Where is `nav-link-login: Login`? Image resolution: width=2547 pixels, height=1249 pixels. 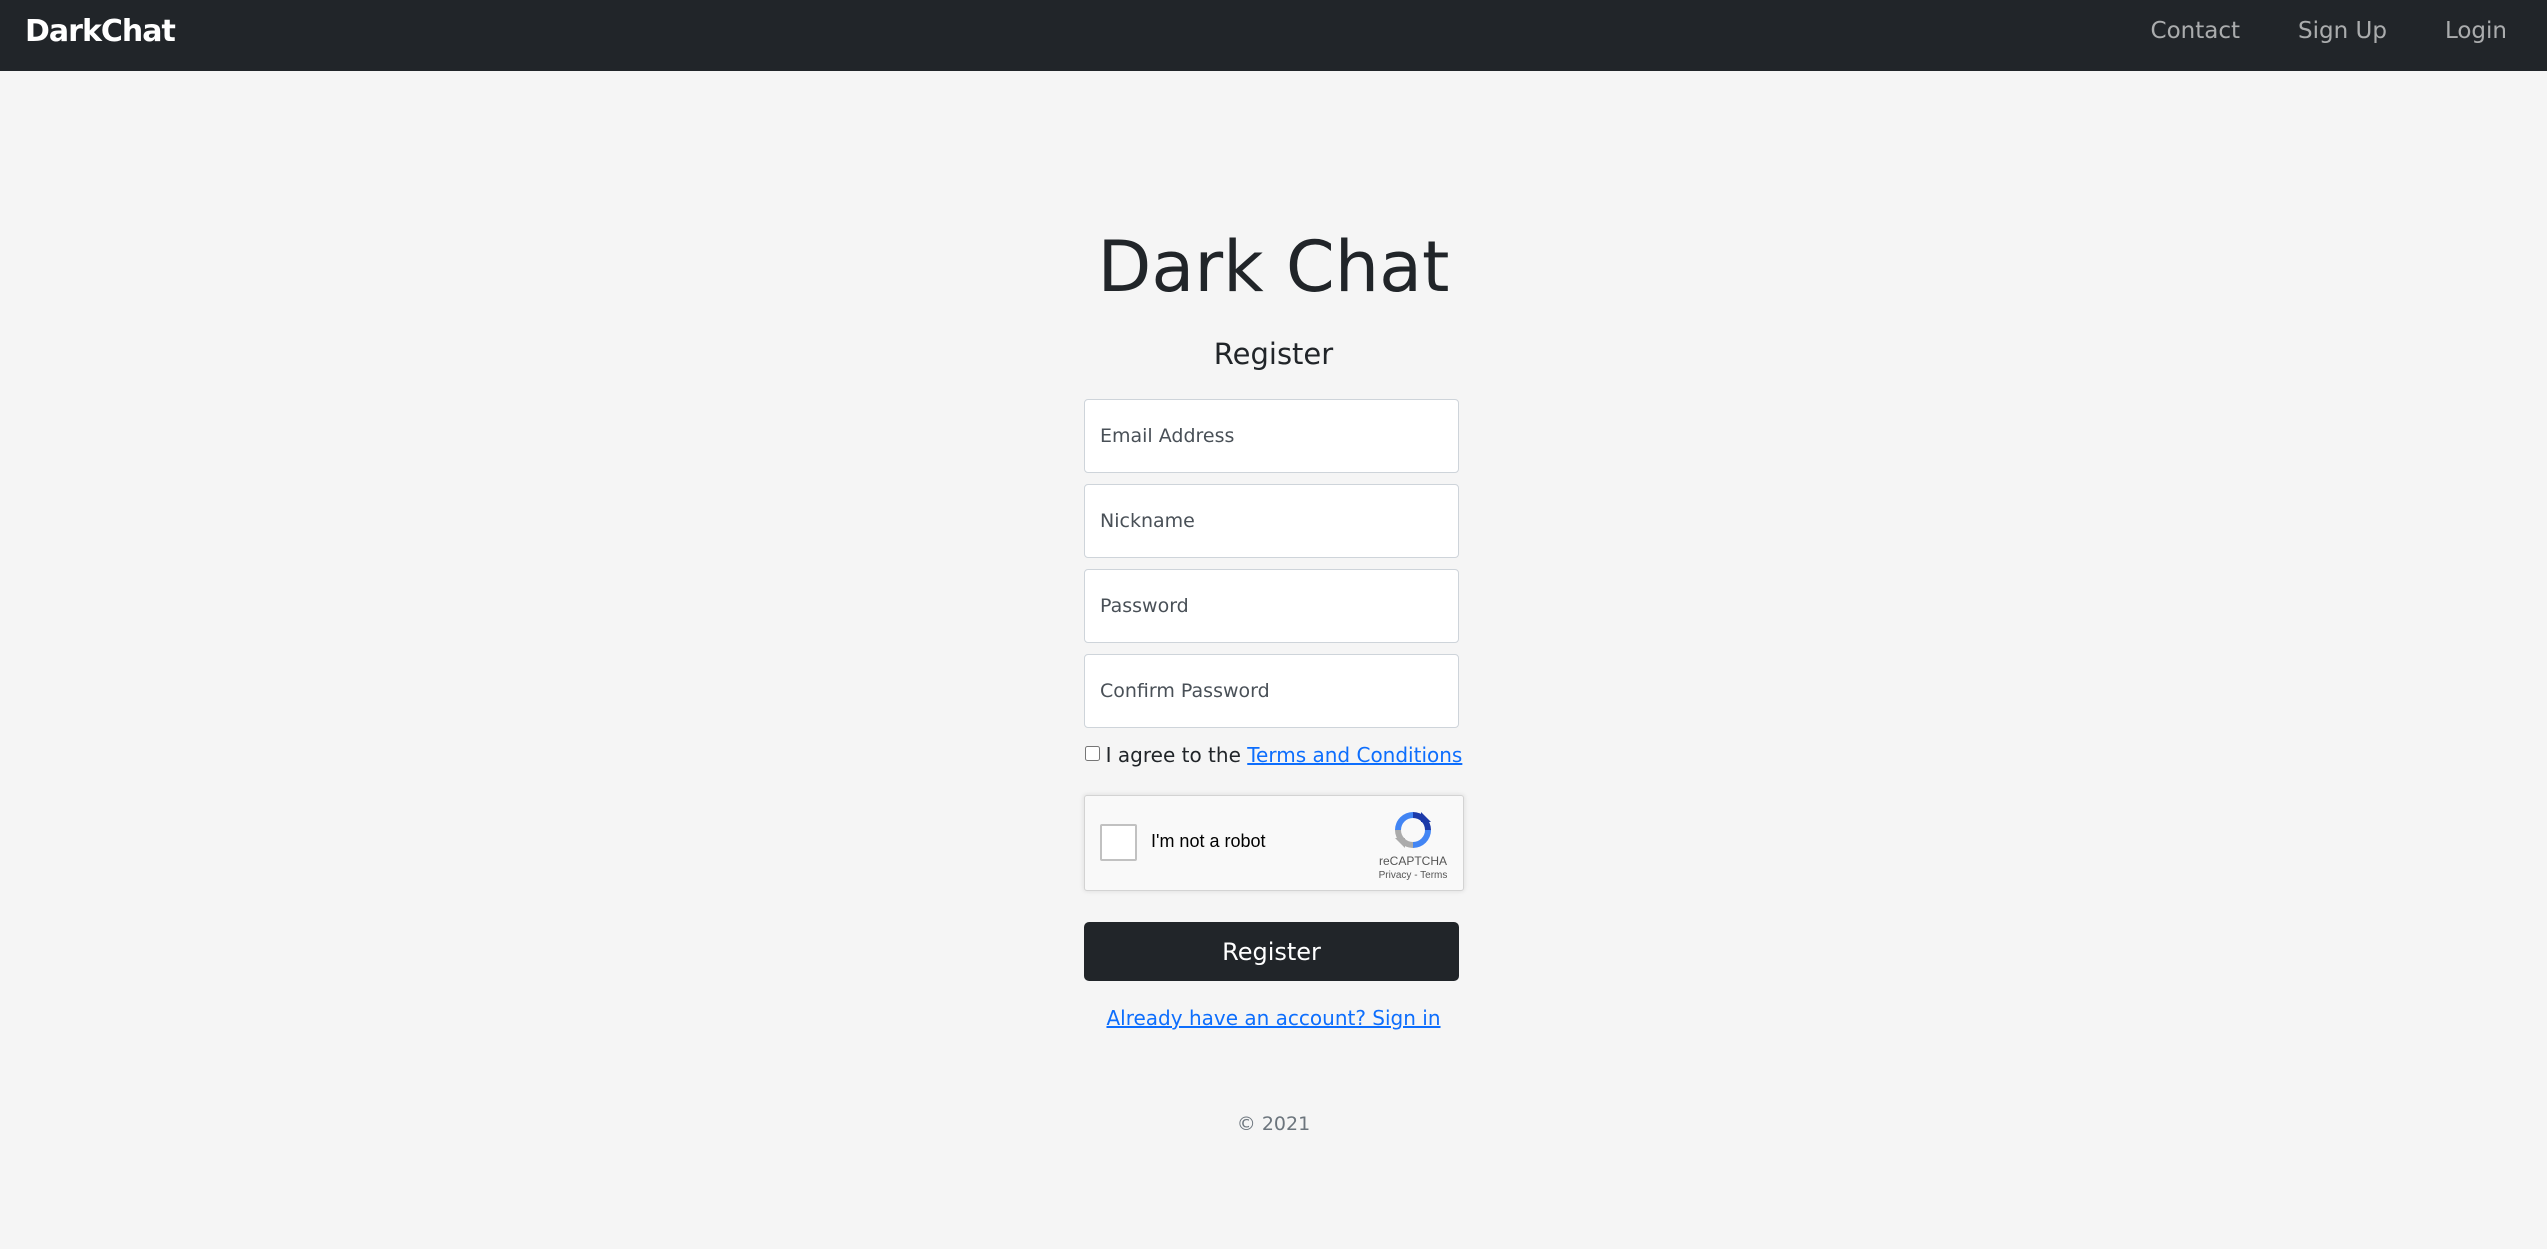
nav-link-login: Login is located at coordinates (2476, 31).